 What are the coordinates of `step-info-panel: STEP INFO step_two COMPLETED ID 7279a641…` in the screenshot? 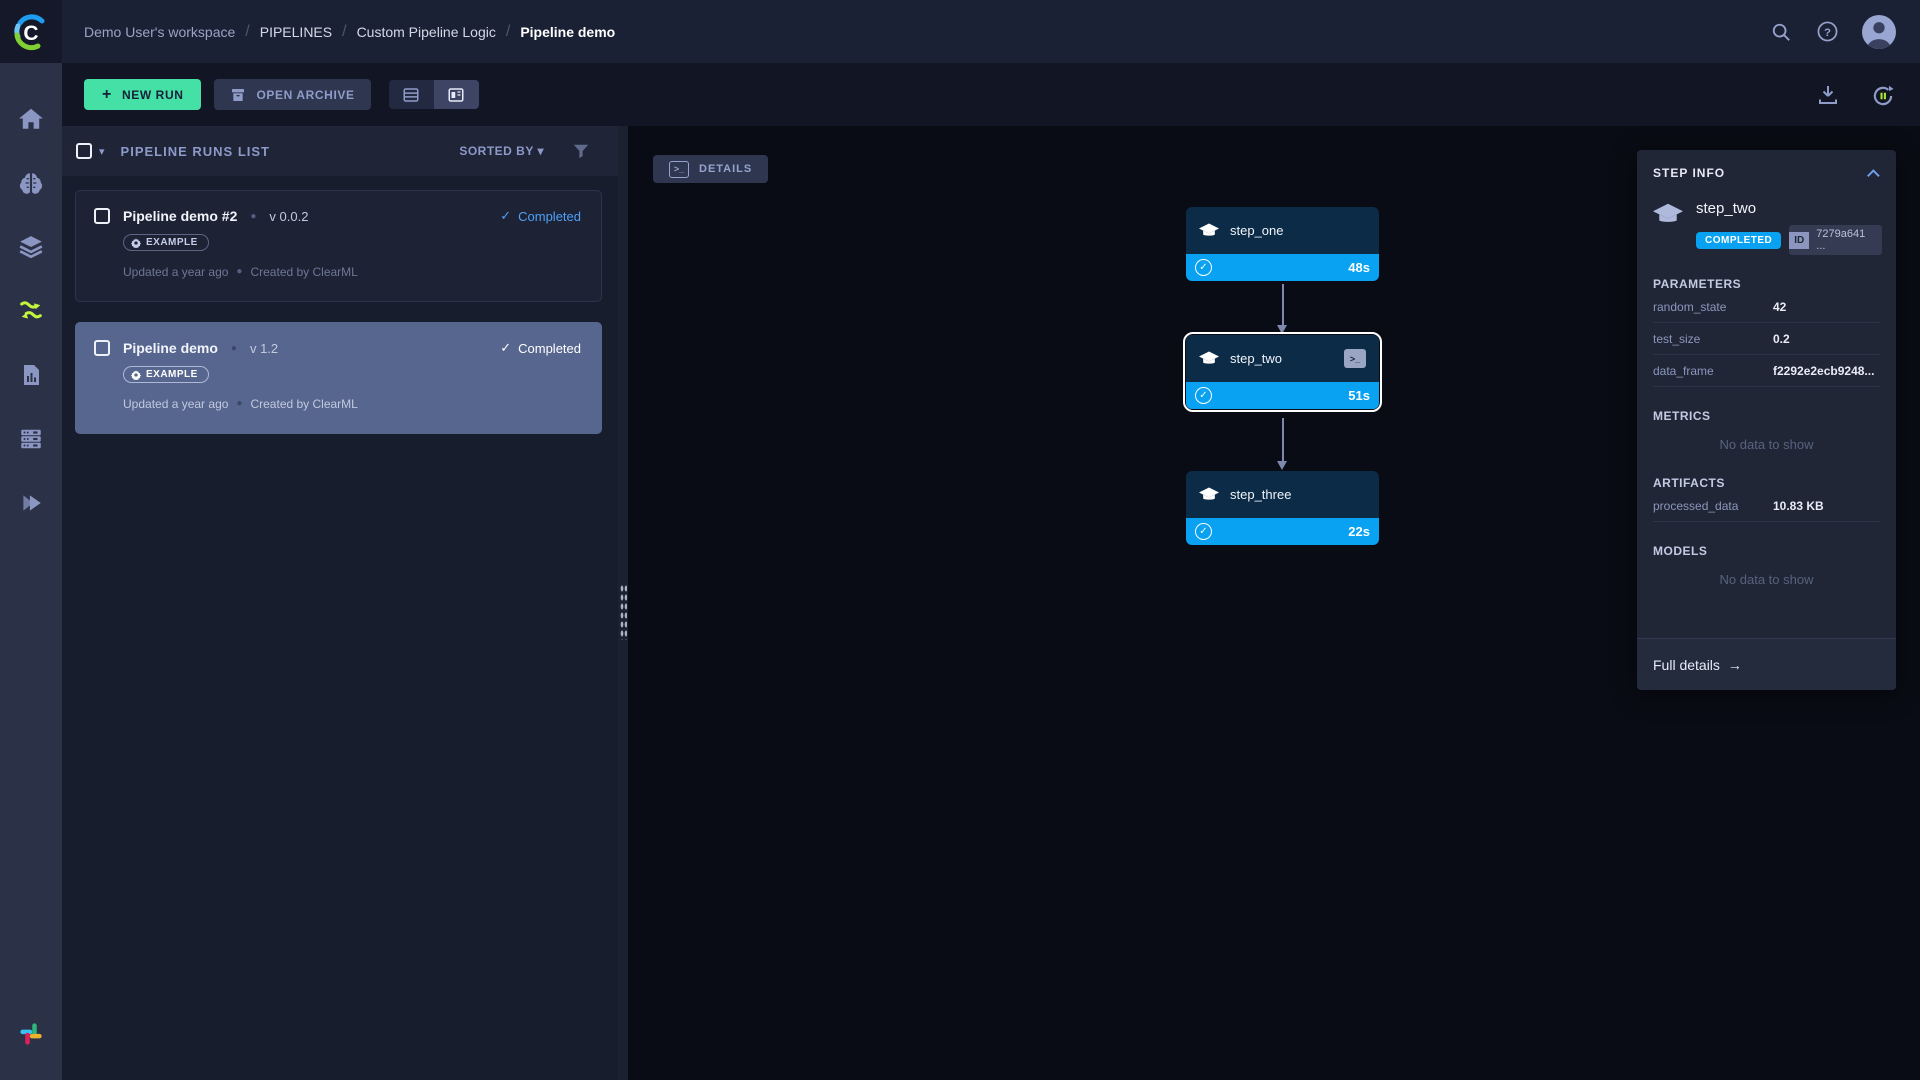 It's located at (1766, 420).